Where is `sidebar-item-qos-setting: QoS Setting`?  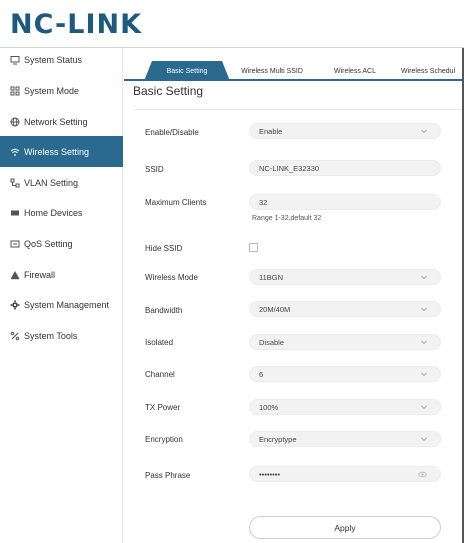 sidebar-item-qos-setting: QoS Setting is located at coordinates (61, 243).